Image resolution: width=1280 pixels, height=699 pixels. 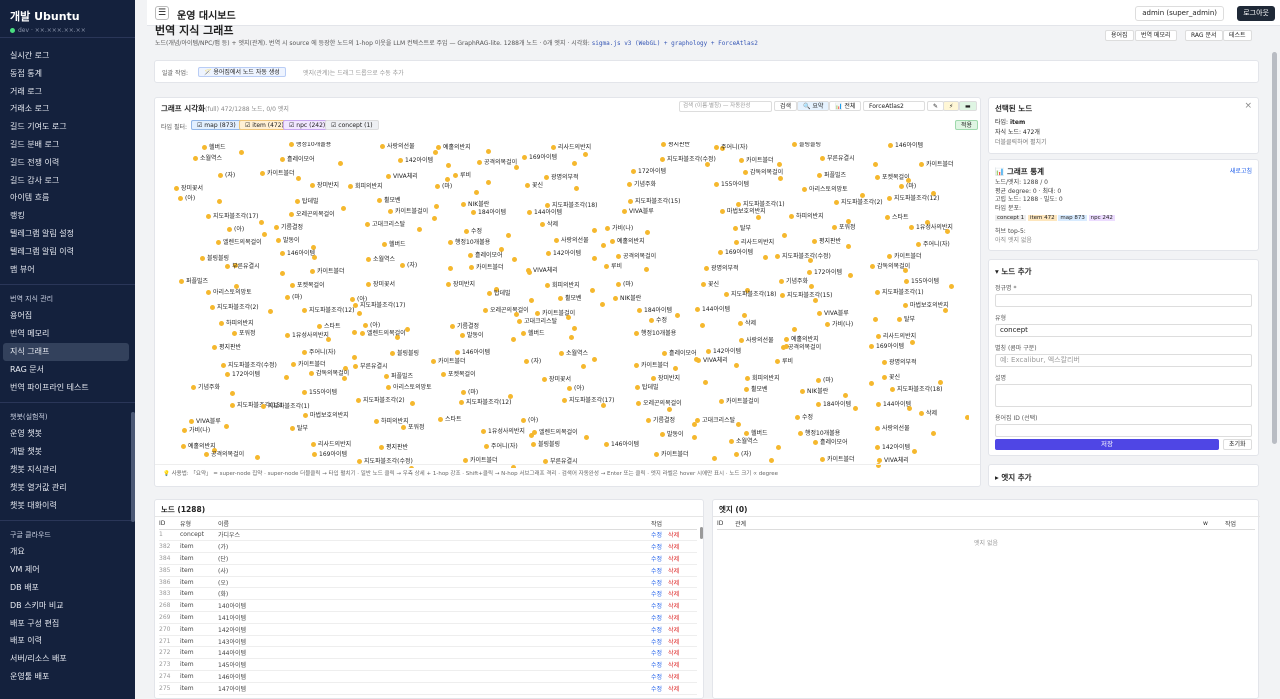 I want to click on graph-node: 지도파블조각(1), so click(x=285, y=406).